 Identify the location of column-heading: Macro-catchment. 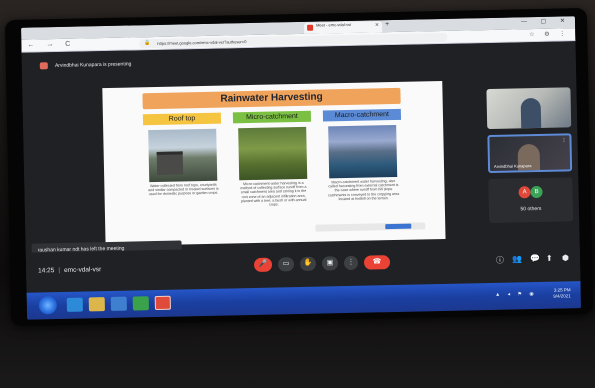
(362, 115).